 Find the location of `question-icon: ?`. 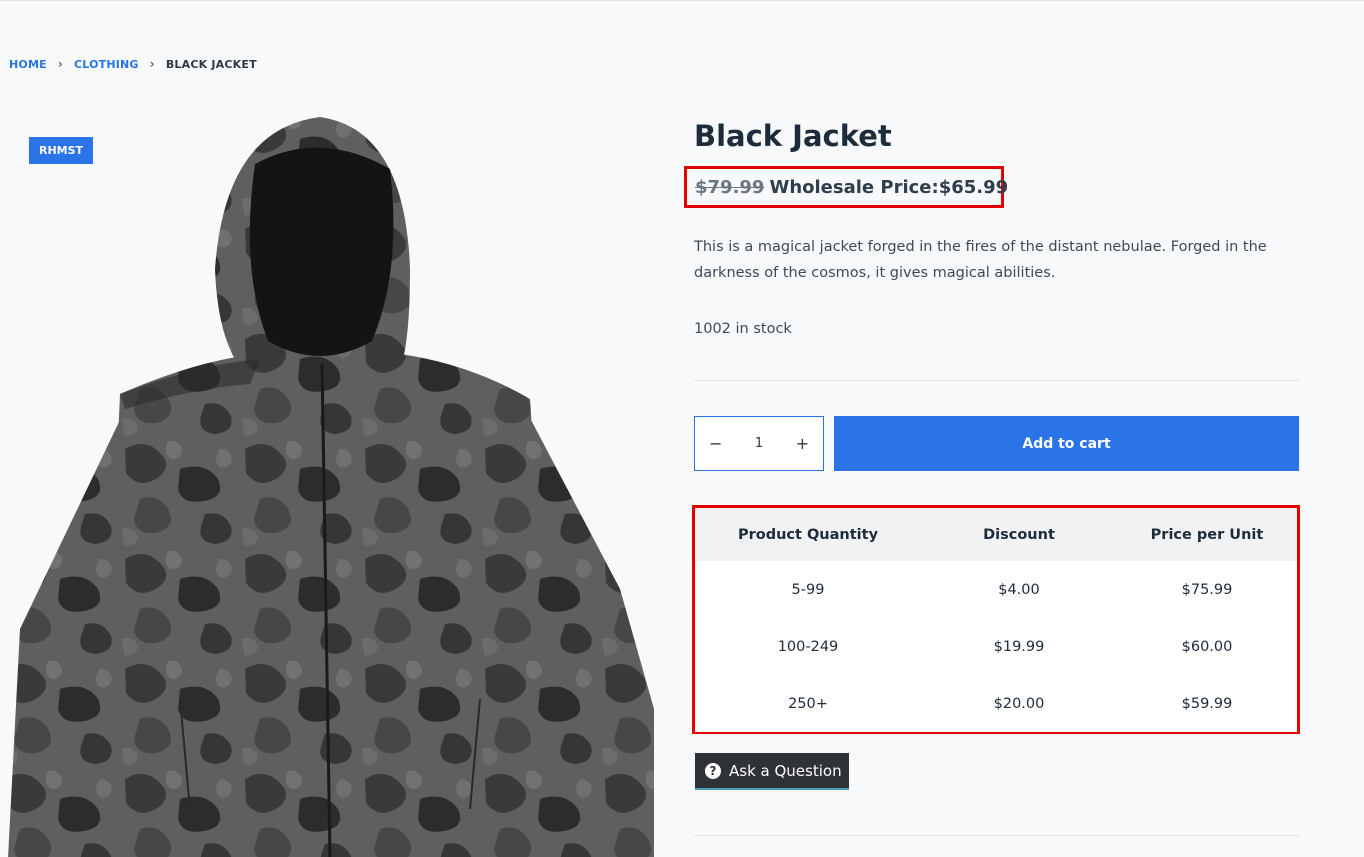

question-icon: ? is located at coordinates (713, 770).